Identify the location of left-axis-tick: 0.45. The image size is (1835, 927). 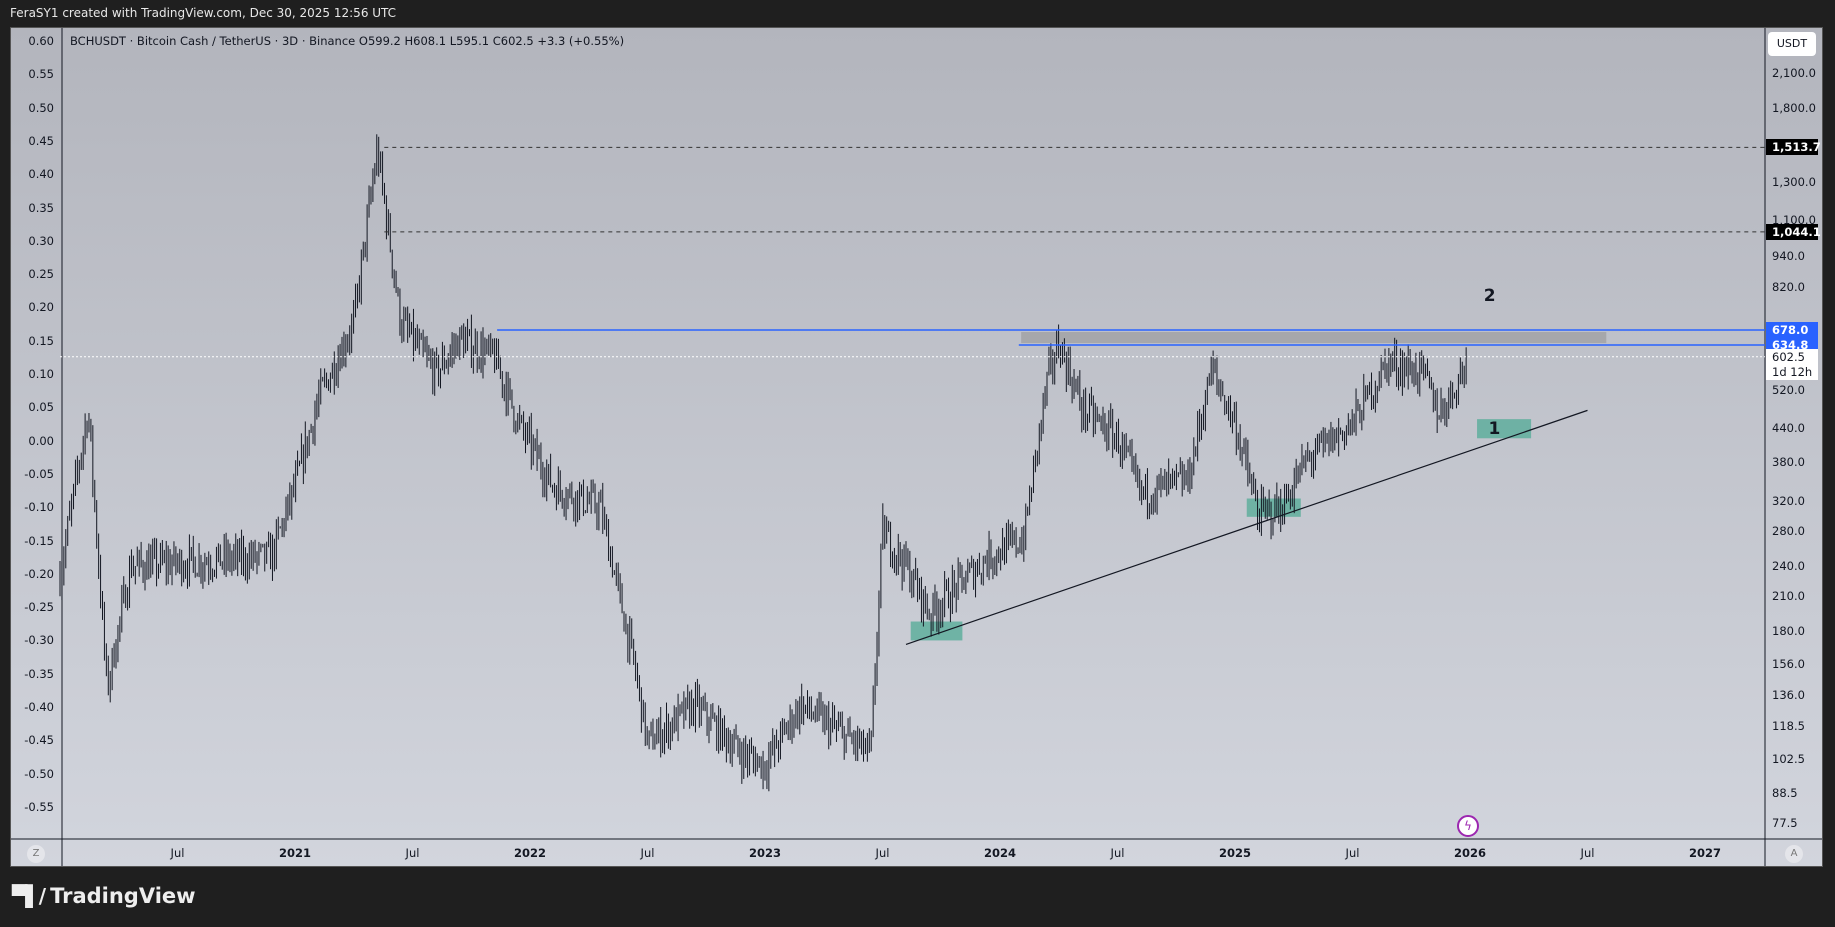
(41, 140).